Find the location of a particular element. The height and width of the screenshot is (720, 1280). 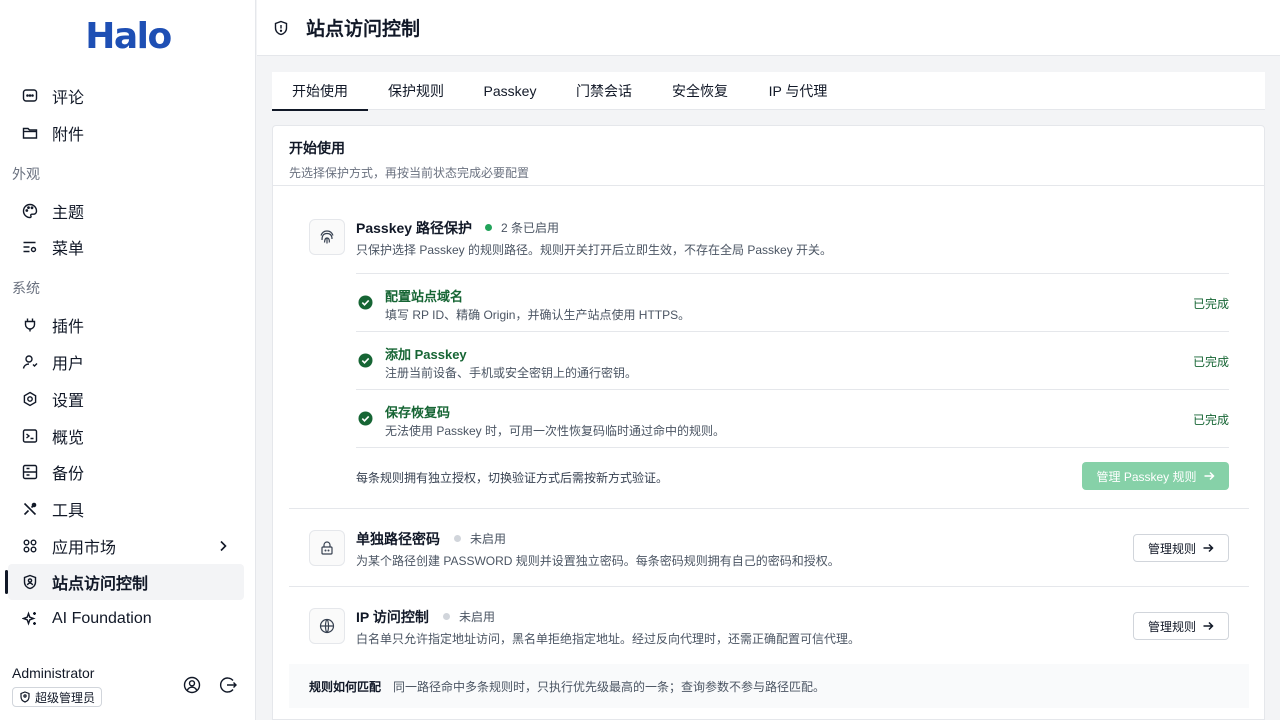

manage-ip-rules-button: 管理规则 is located at coordinates (1181, 626).